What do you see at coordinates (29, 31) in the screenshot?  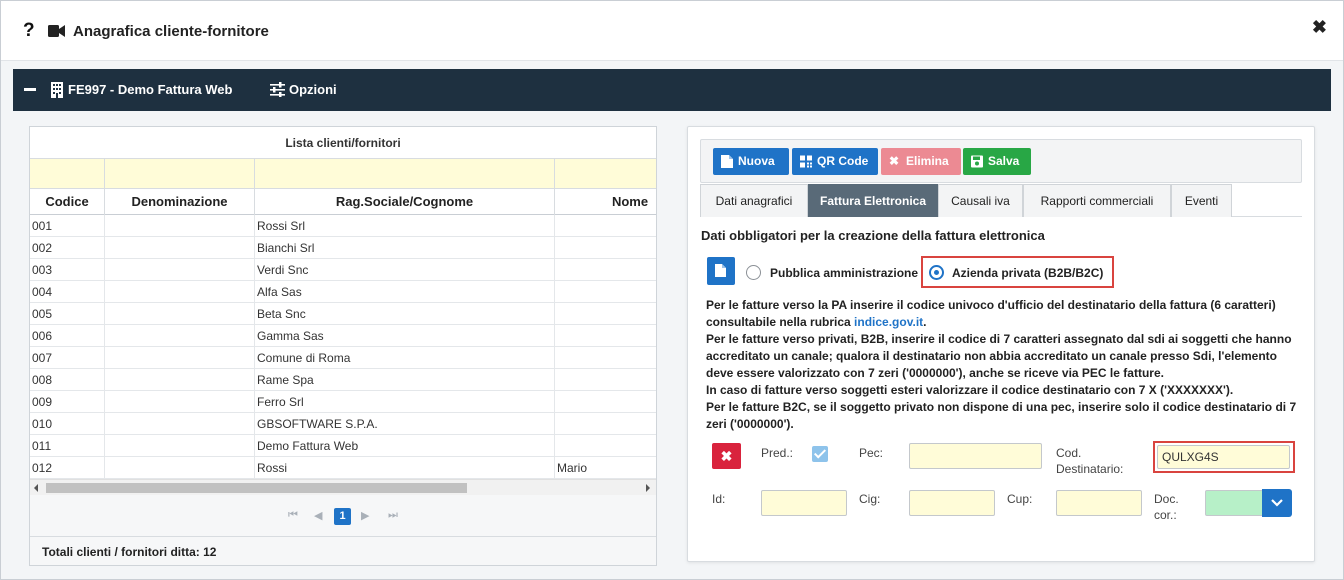 I see `help-icon: ?` at bounding box center [29, 31].